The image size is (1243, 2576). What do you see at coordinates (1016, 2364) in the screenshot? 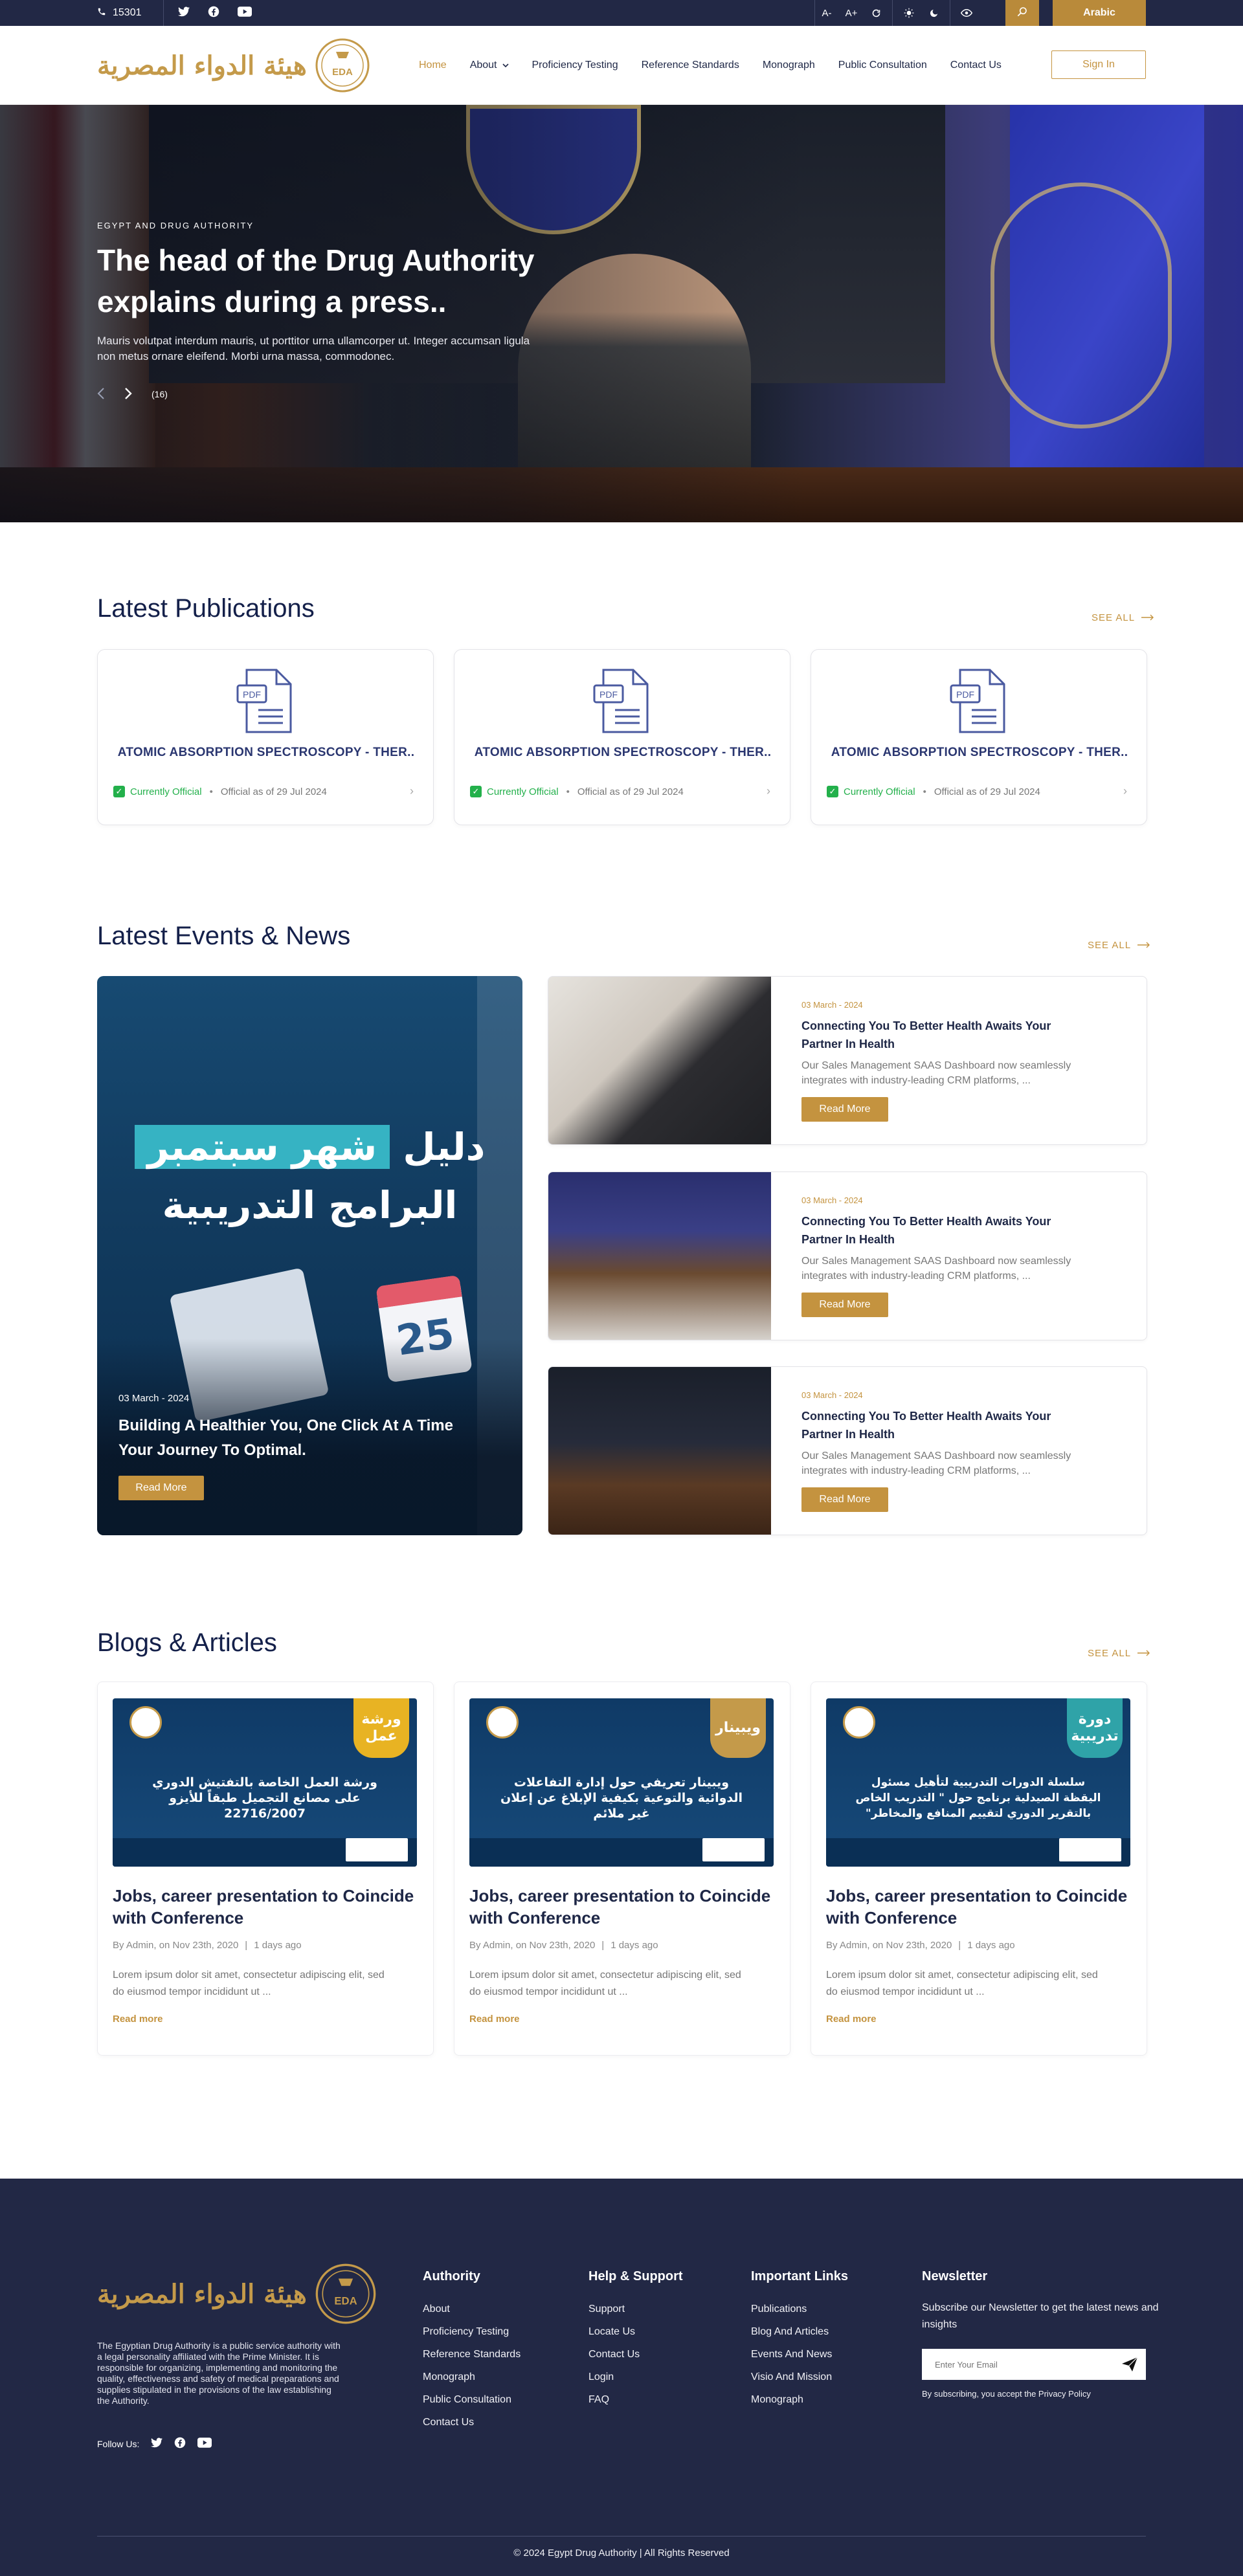
I see `newsletter-email-input` at bounding box center [1016, 2364].